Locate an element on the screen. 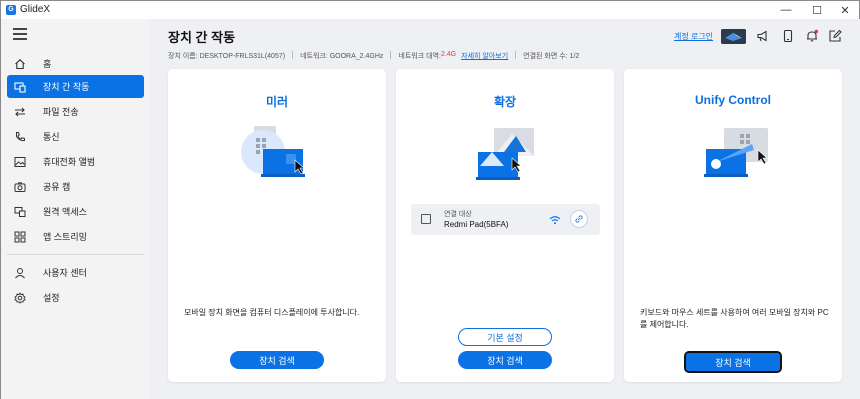  title-bar: G GlideX — ☐ ✕ is located at coordinates (430, 10).